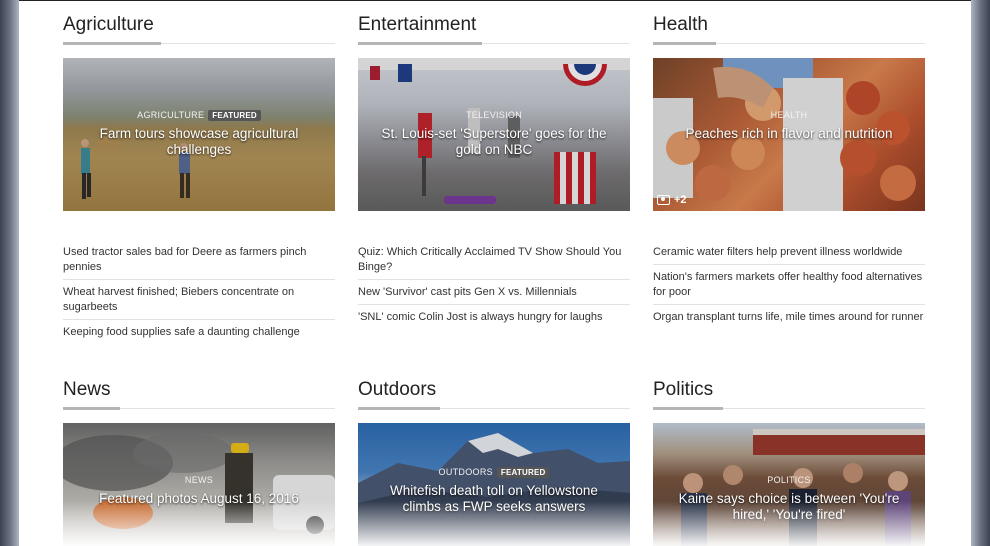 This screenshot has height=546, width=990. I want to click on section-header: Agriculture, so click(199, 23).